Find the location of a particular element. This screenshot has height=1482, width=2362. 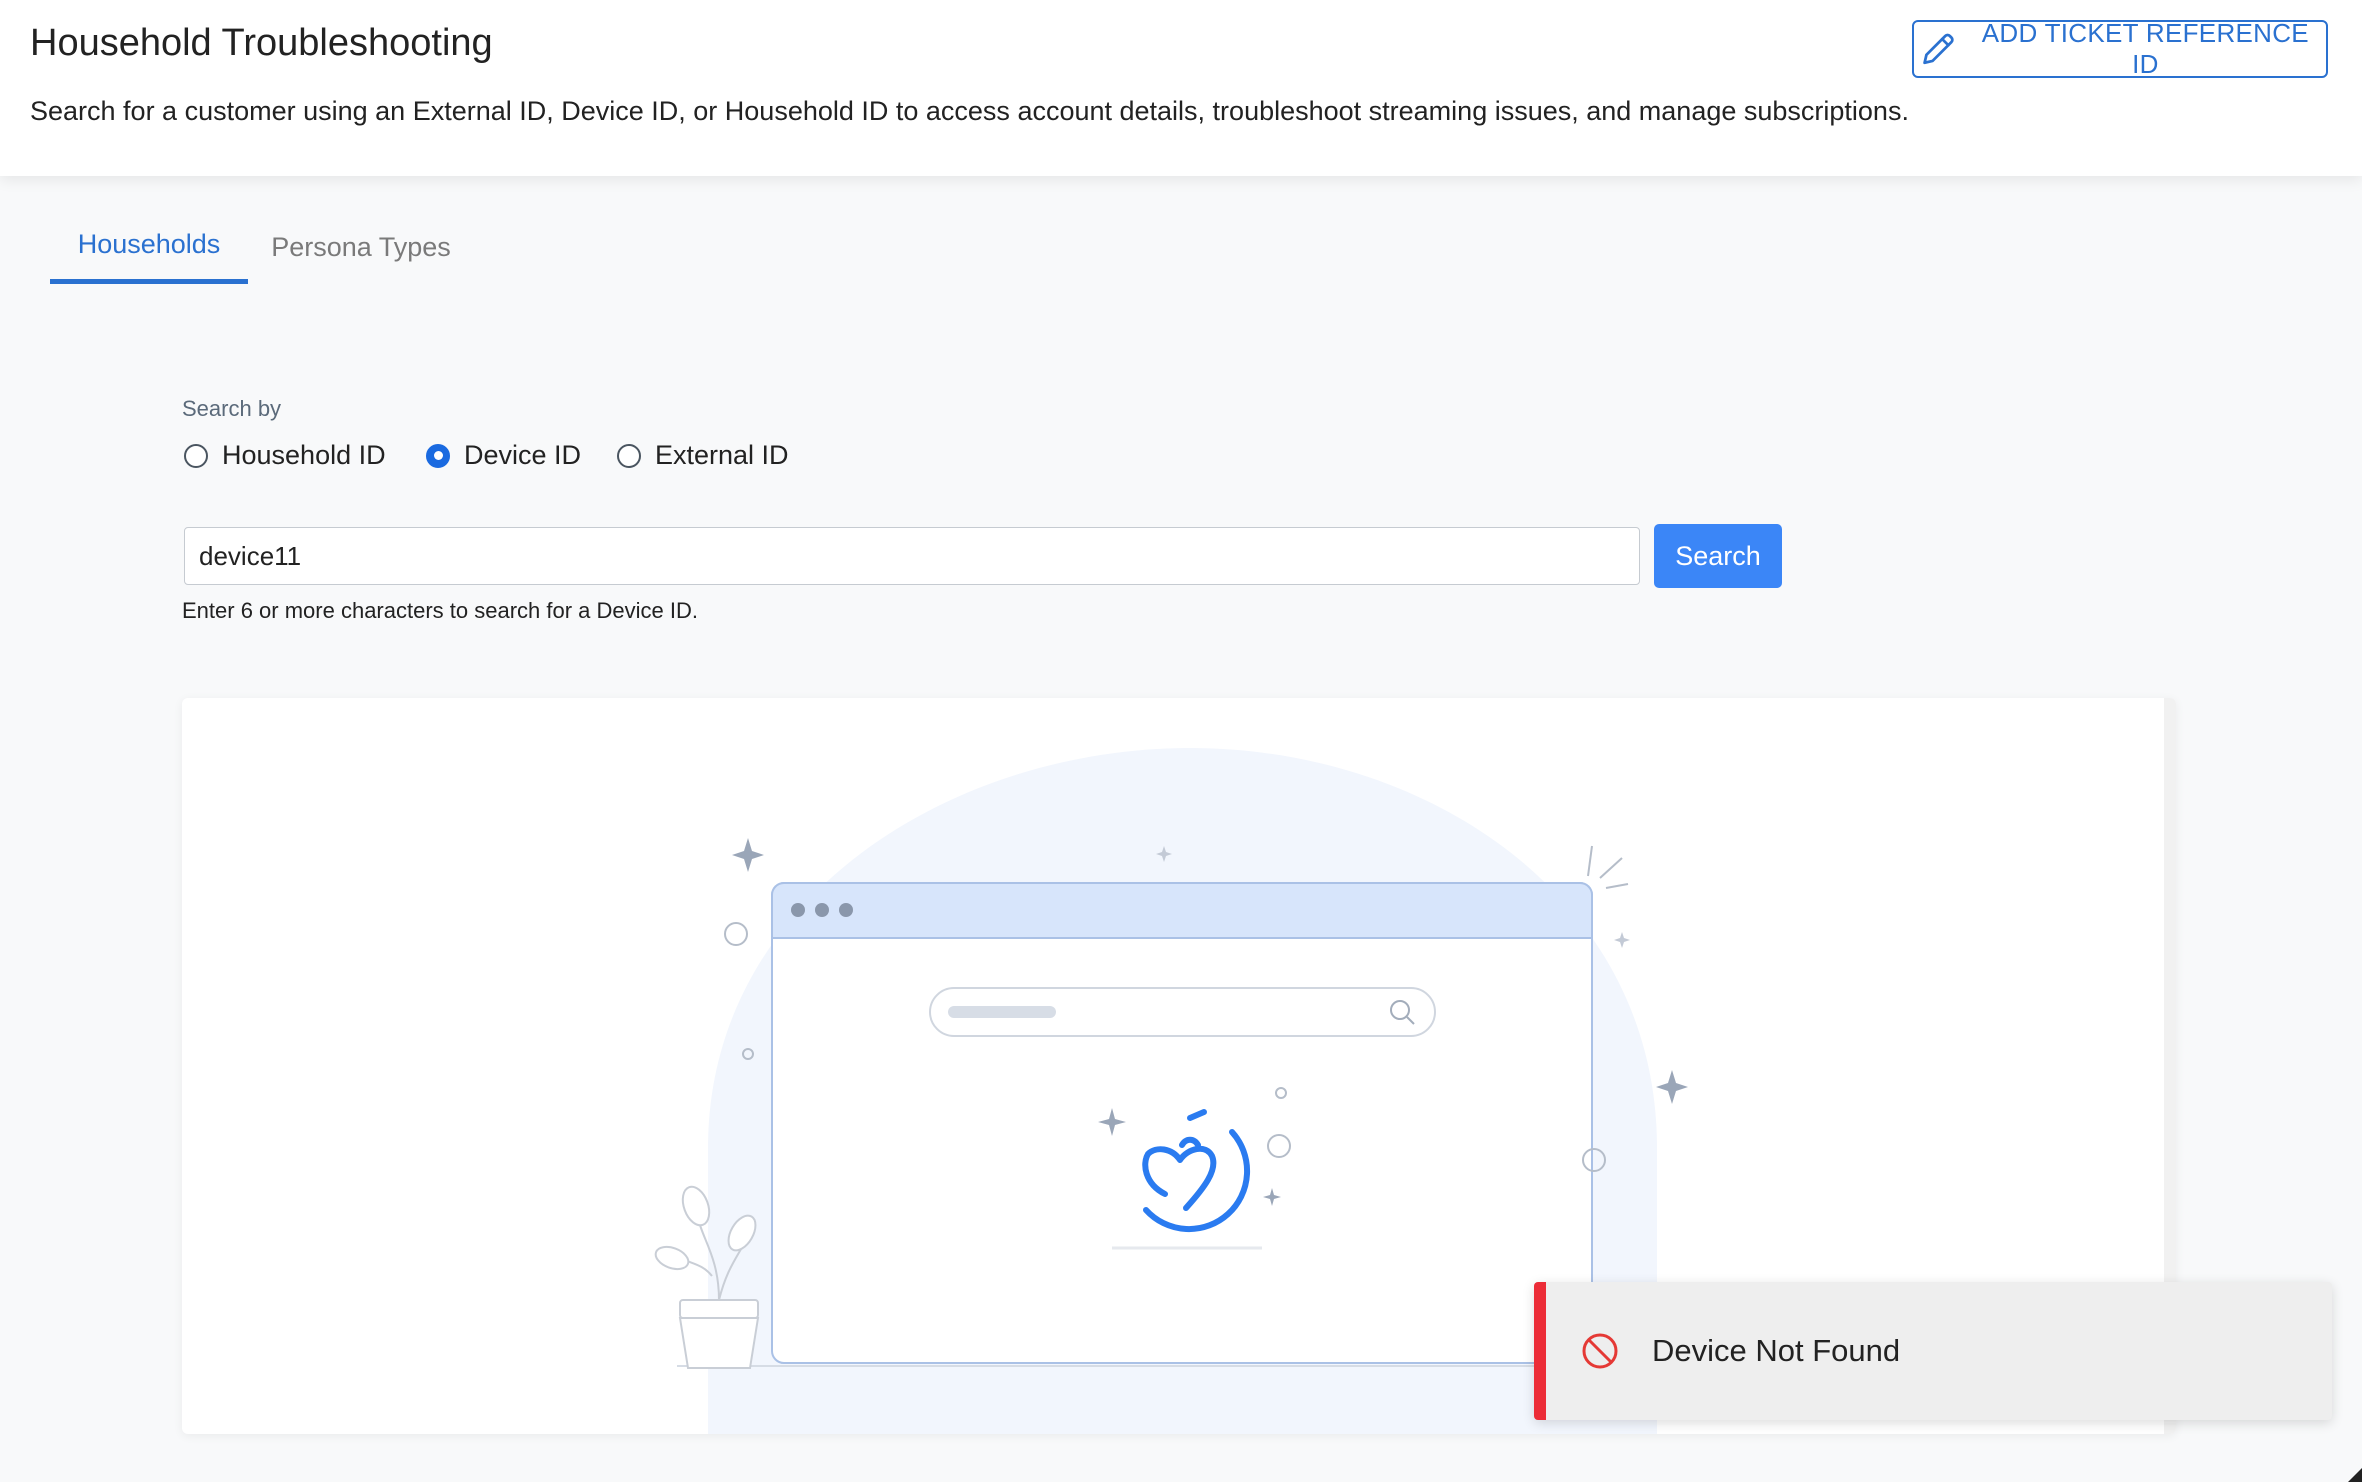

error-toast: Device Not Found is located at coordinates (1933, 1351).